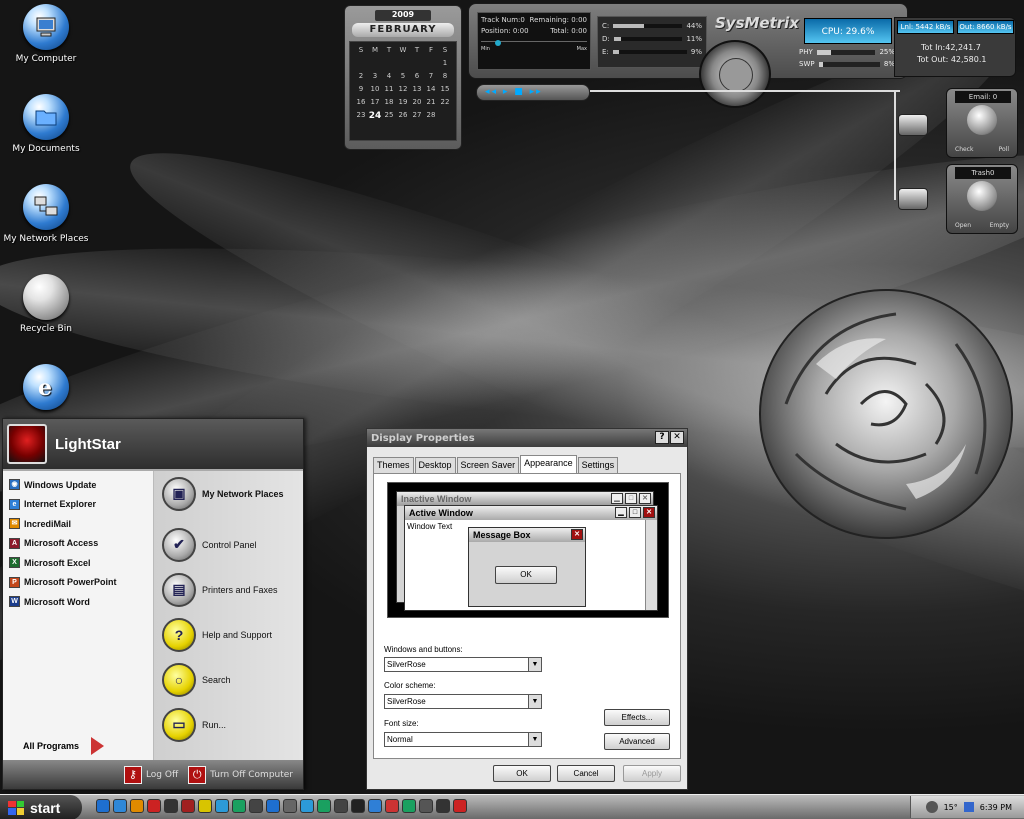  I want to click on calendar-day: 10, so click(375, 91).